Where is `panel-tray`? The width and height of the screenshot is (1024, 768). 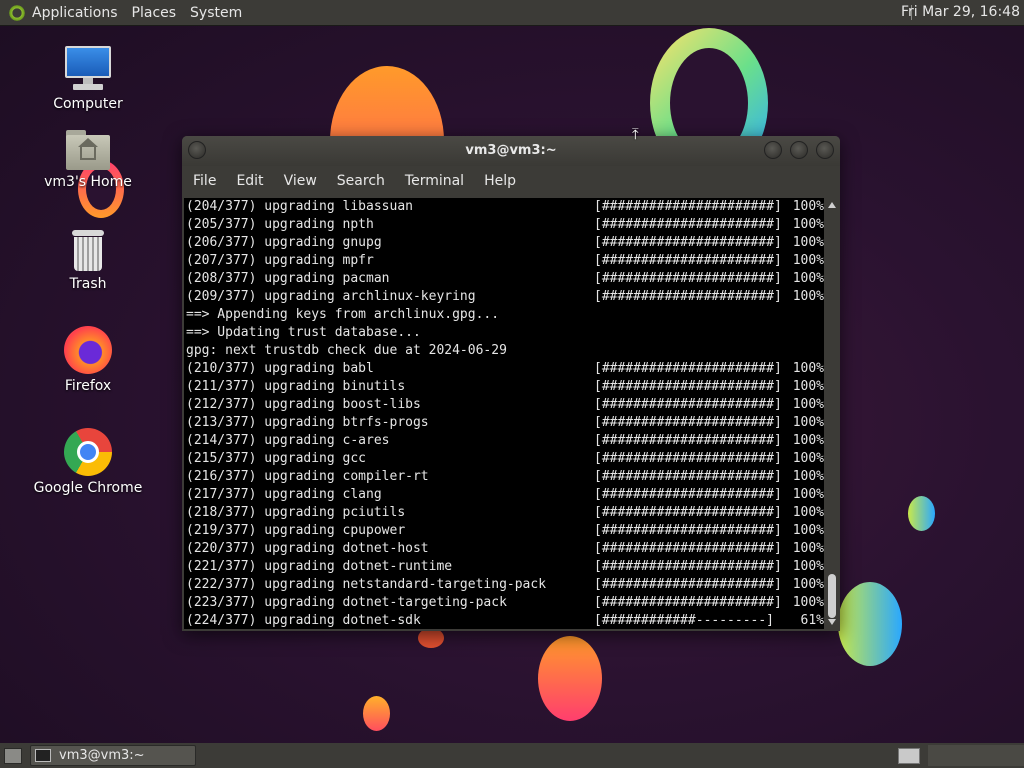 panel-tray is located at coordinates (976, 755).